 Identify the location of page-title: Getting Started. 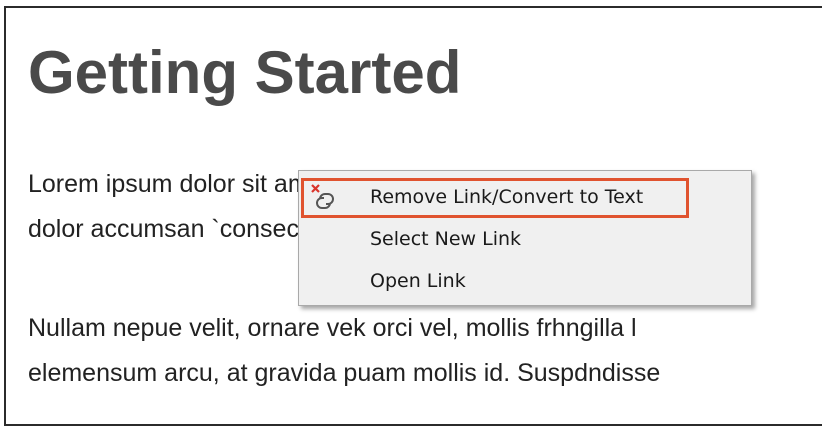
(245, 72).